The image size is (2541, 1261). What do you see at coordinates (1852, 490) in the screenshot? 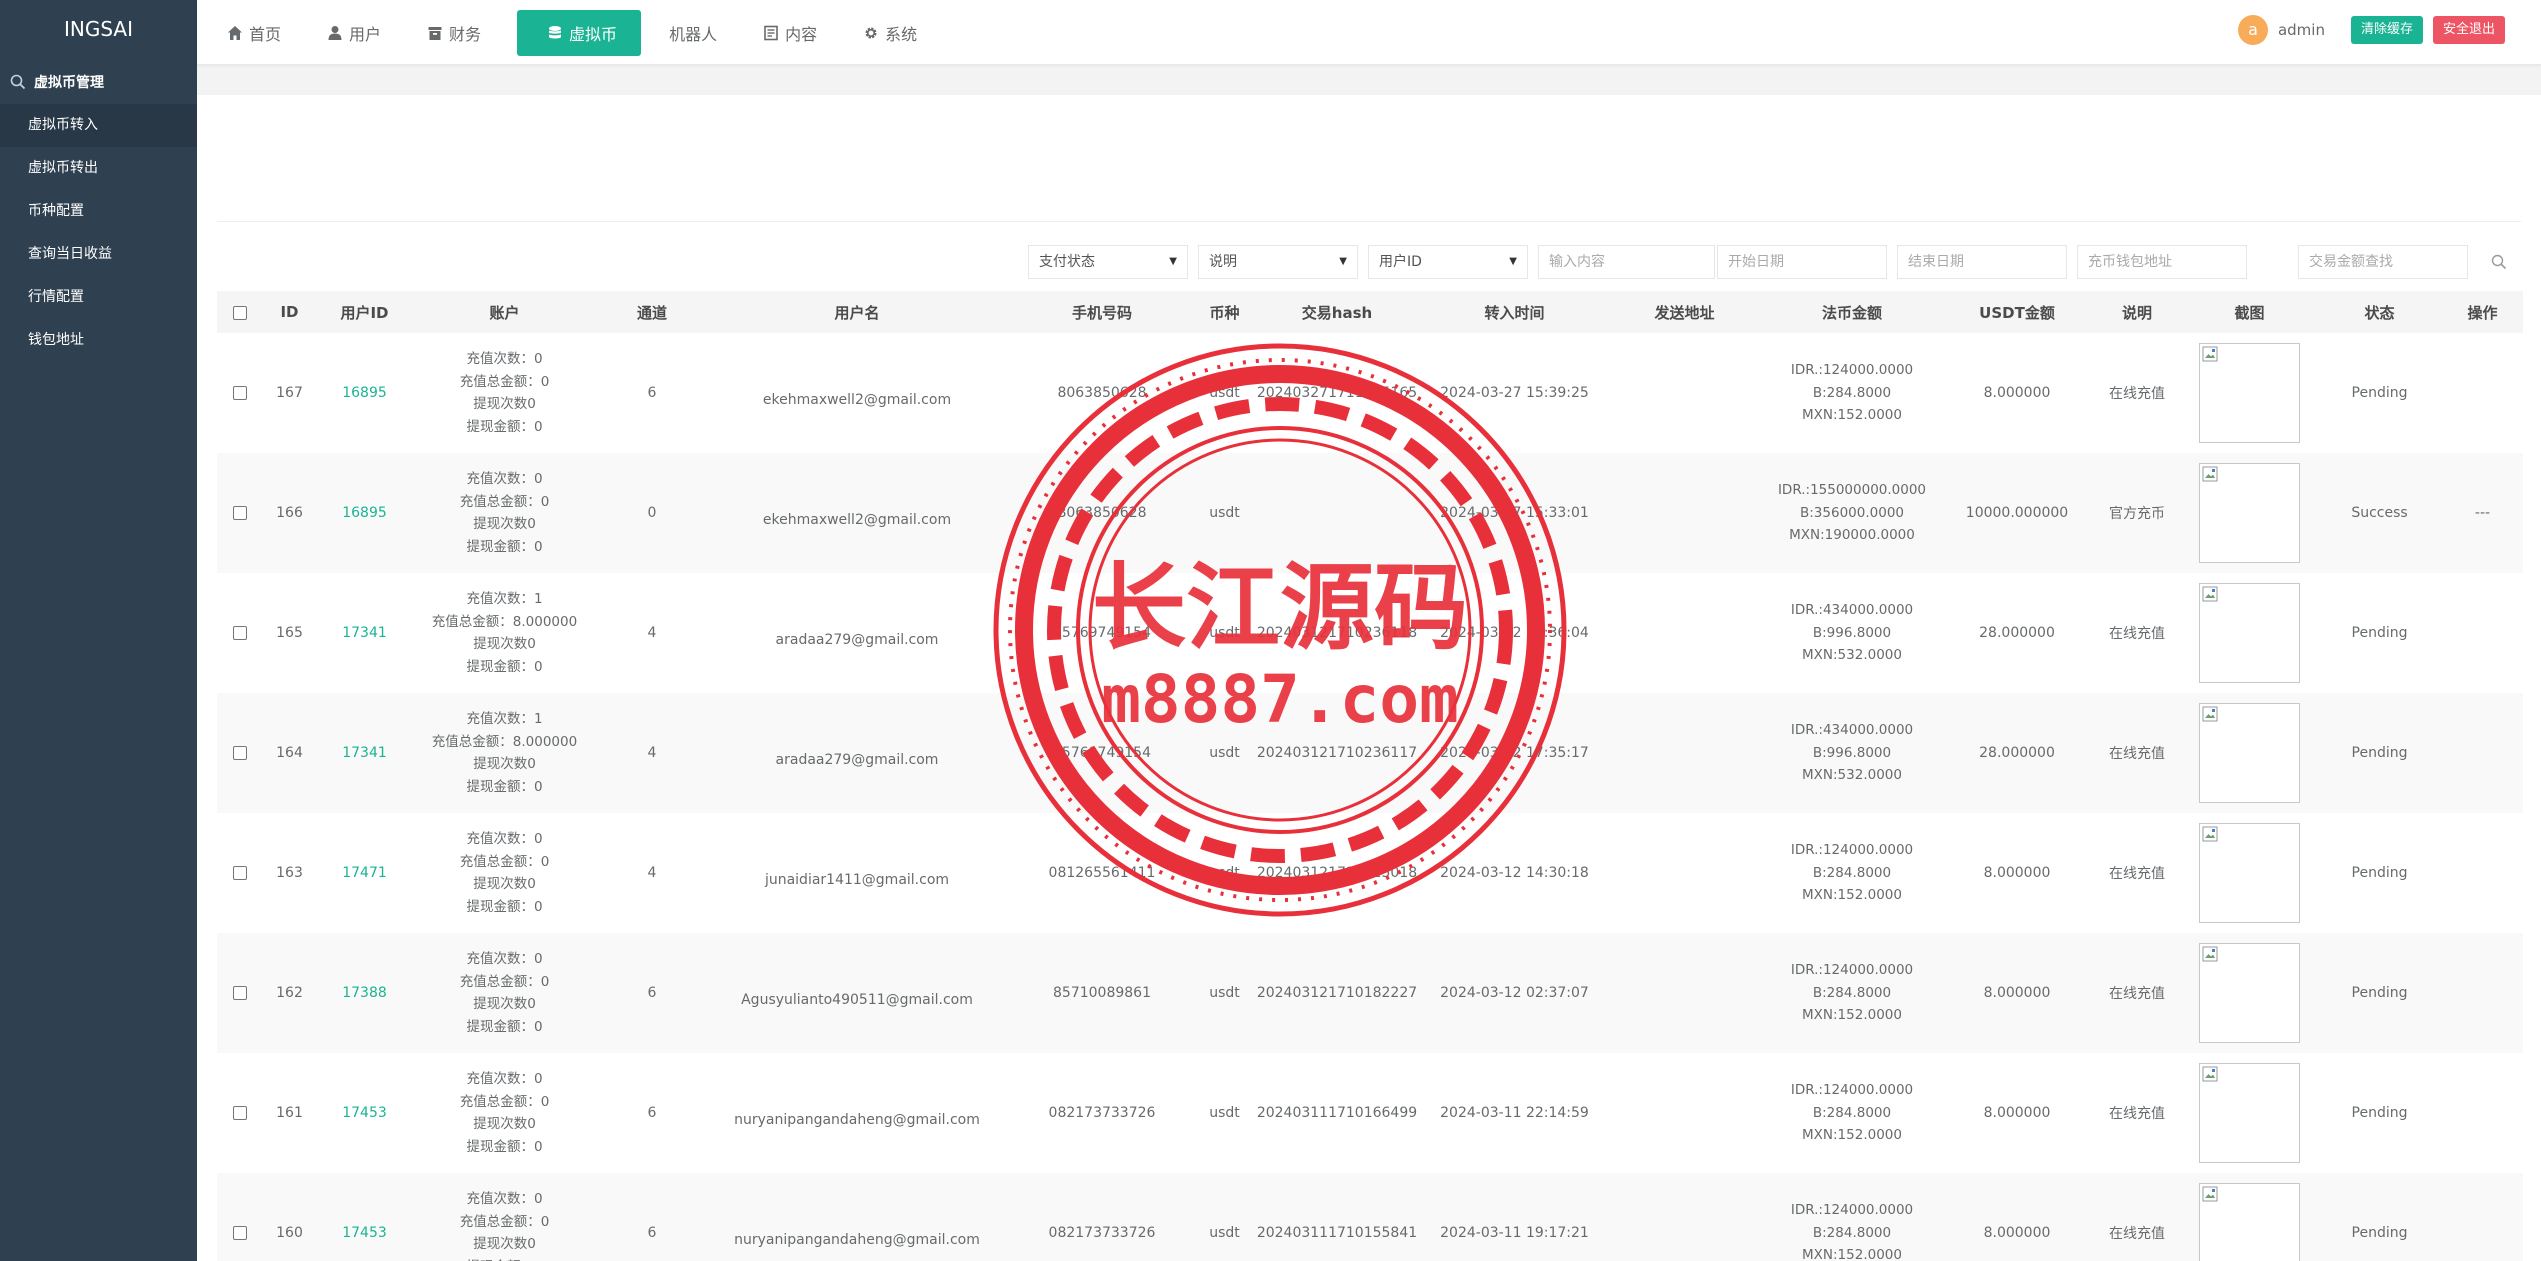
I see `cell-fiat-amount-line: IDR.:155000000.0000` at bounding box center [1852, 490].